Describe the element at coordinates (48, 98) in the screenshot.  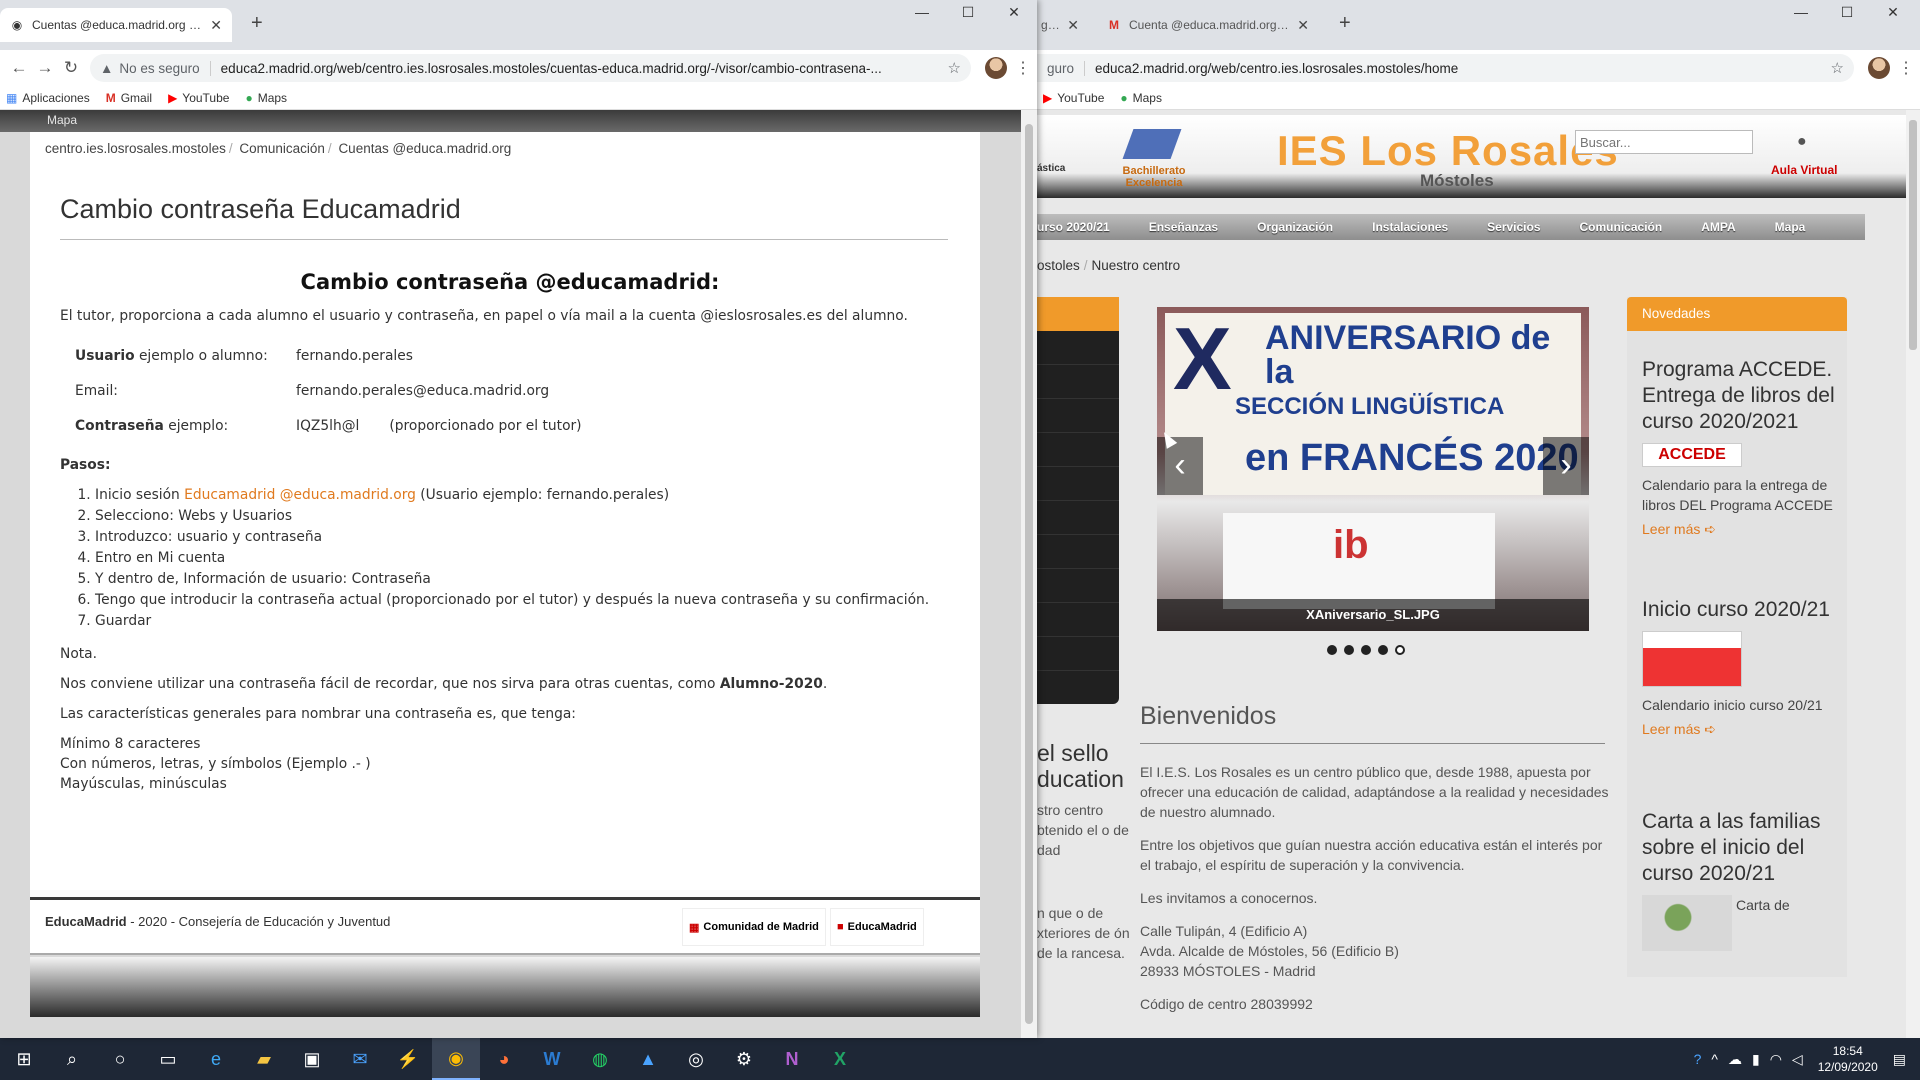
I see `bookmark-apps: ▦ Aplicaciones` at that location.